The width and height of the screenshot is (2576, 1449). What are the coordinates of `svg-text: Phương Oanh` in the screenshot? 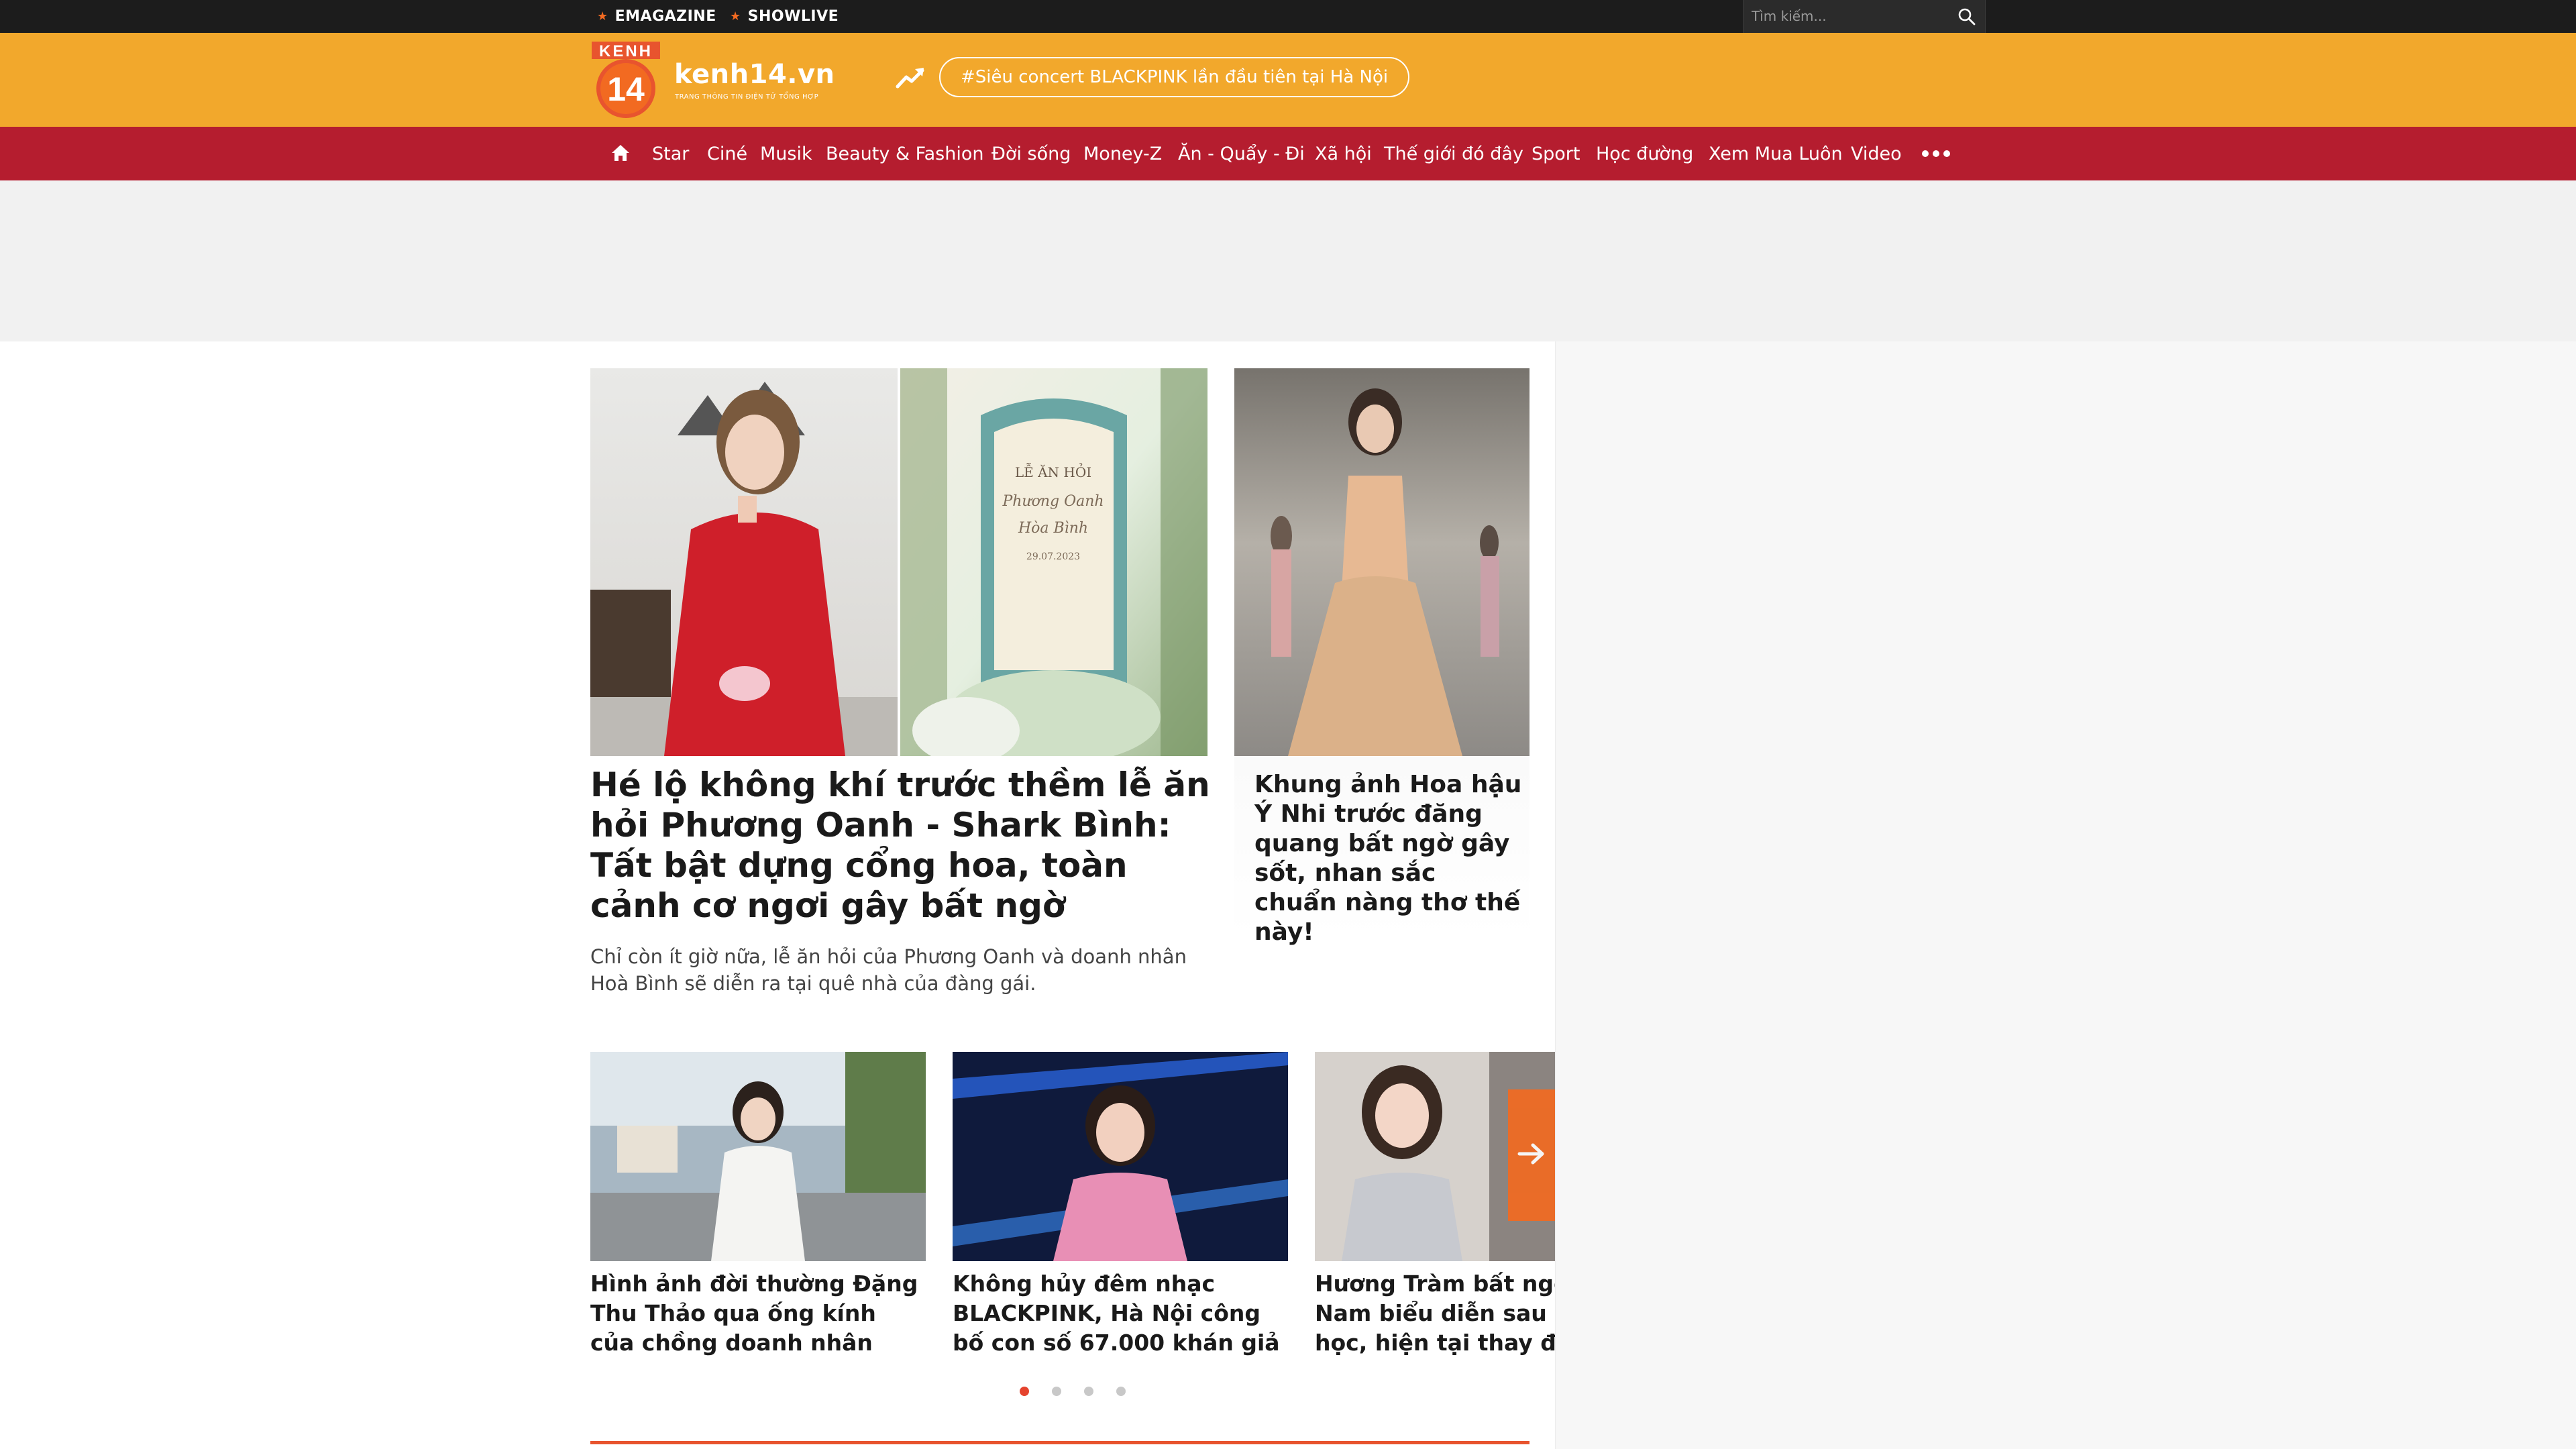 It's located at (1053, 501).